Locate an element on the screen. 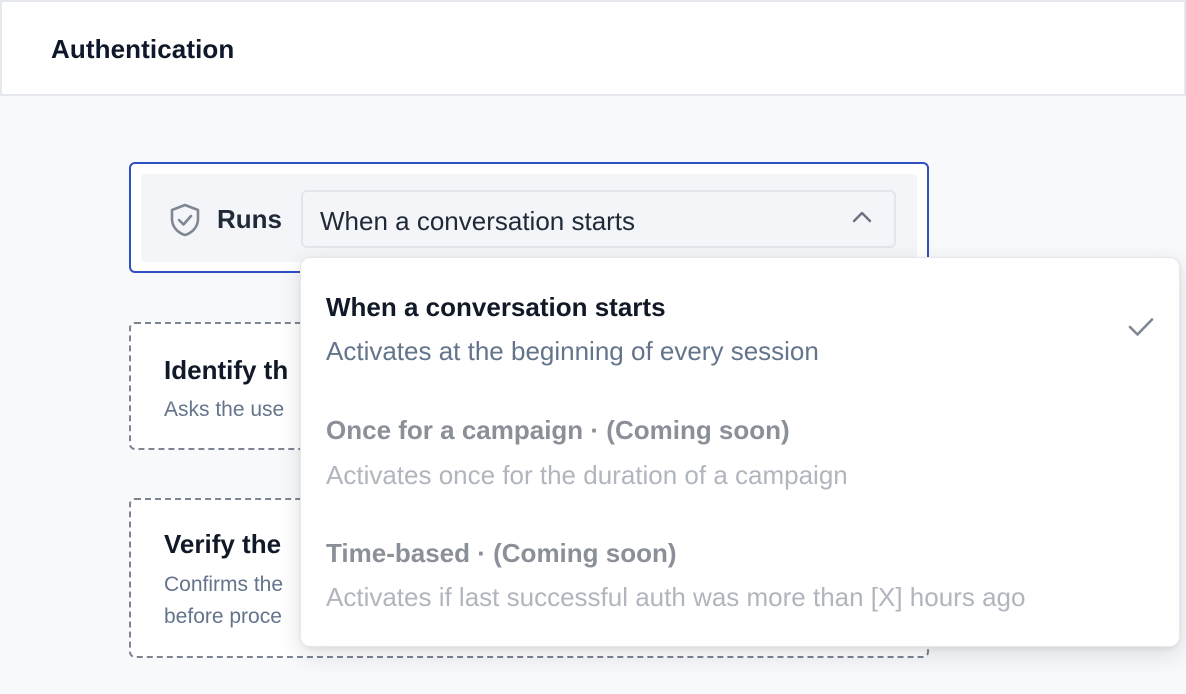 The width and height of the screenshot is (1186, 694). step-title: Verify the is located at coordinates (223, 544).